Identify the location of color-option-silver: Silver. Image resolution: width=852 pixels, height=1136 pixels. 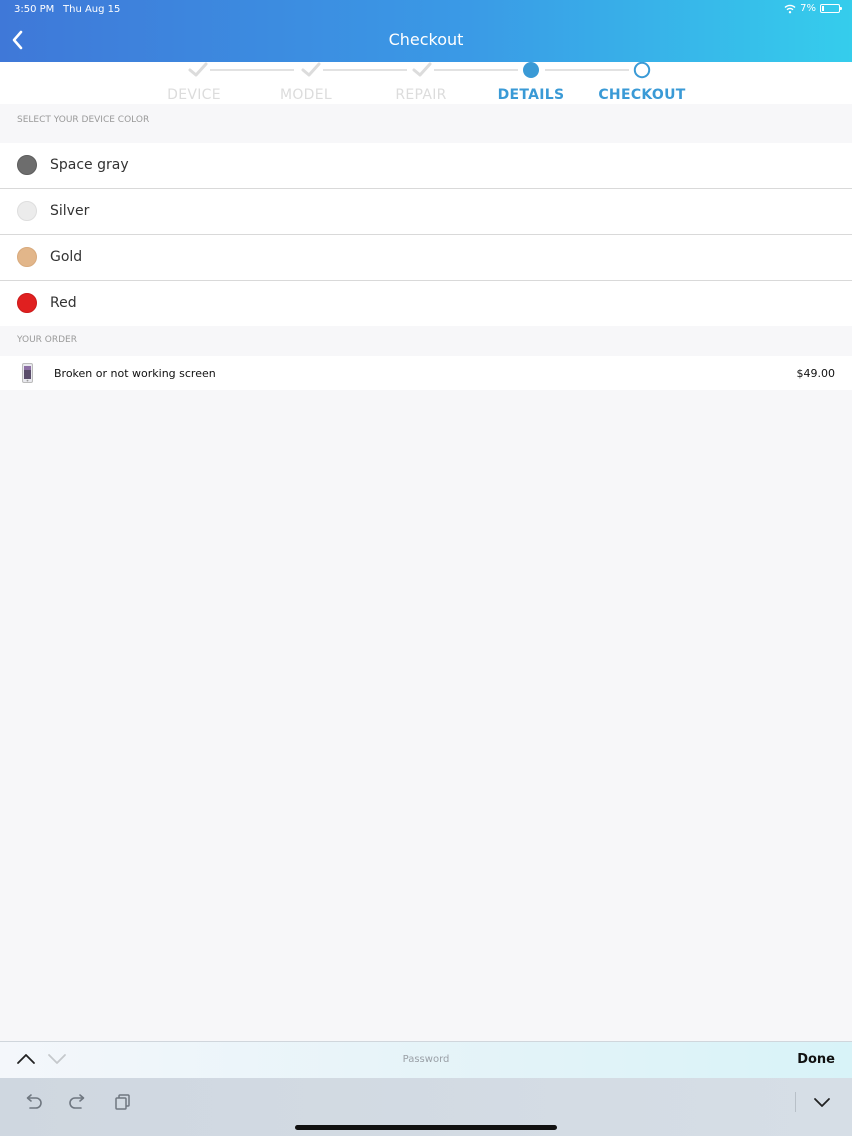
(426, 212).